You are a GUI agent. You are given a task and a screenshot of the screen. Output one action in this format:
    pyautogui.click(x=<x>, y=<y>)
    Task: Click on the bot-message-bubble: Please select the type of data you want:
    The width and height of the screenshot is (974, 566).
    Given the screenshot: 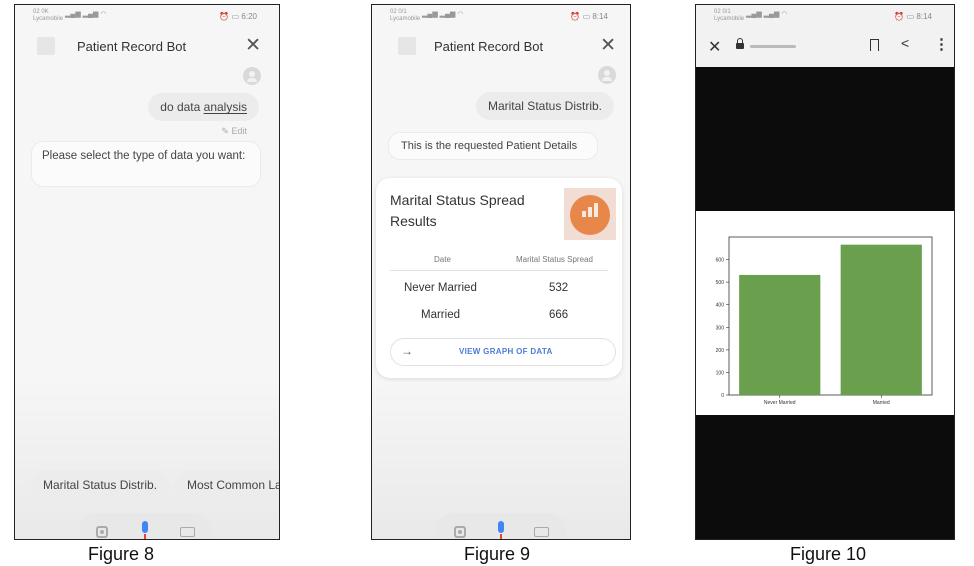 What is the action you would take?
    pyautogui.click(x=146, y=164)
    